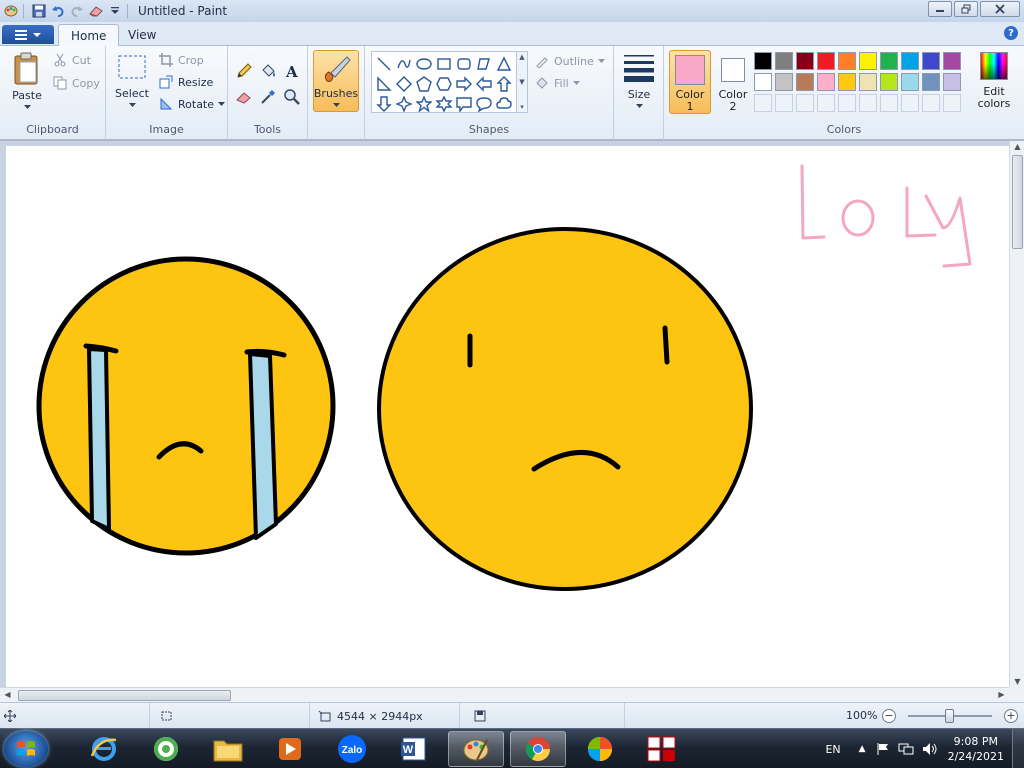  Describe the element at coordinates (404, 64) in the screenshot. I see `curve-shape-icon` at that location.